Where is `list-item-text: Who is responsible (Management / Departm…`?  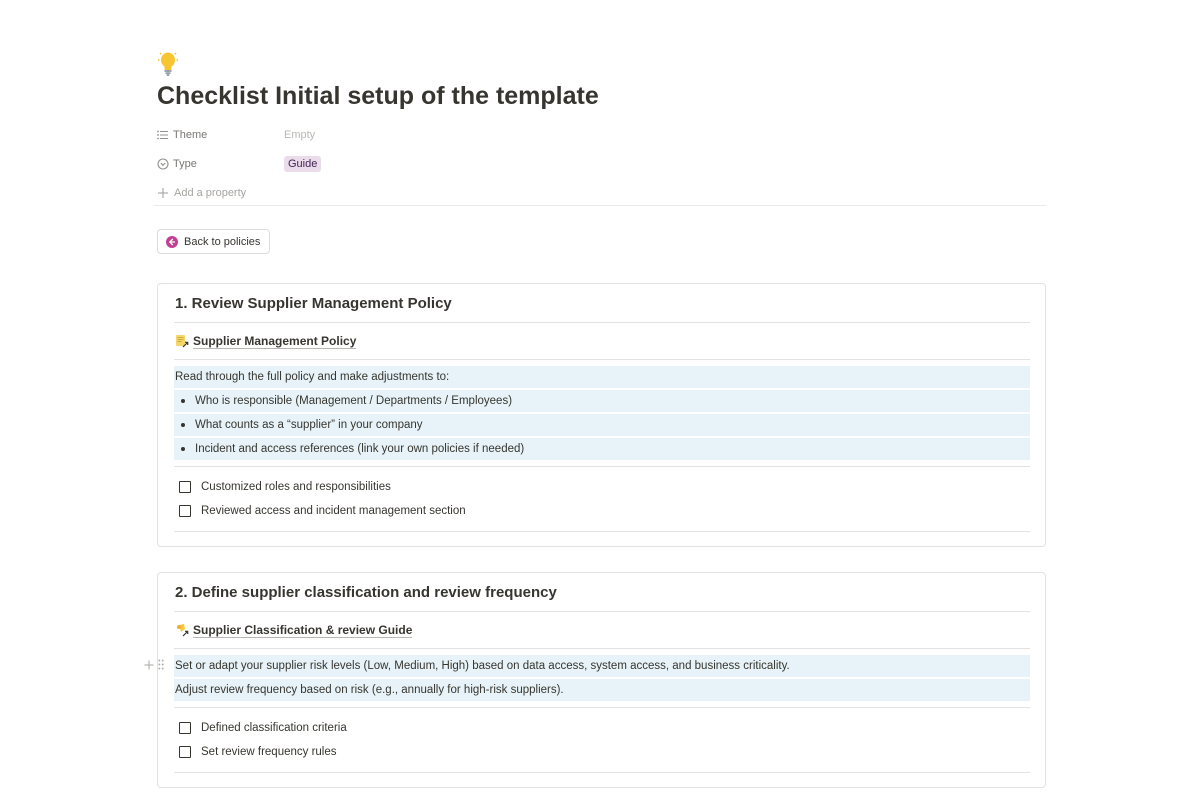
list-item-text: Who is responsible (Management / Departm… is located at coordinates (354, 401).